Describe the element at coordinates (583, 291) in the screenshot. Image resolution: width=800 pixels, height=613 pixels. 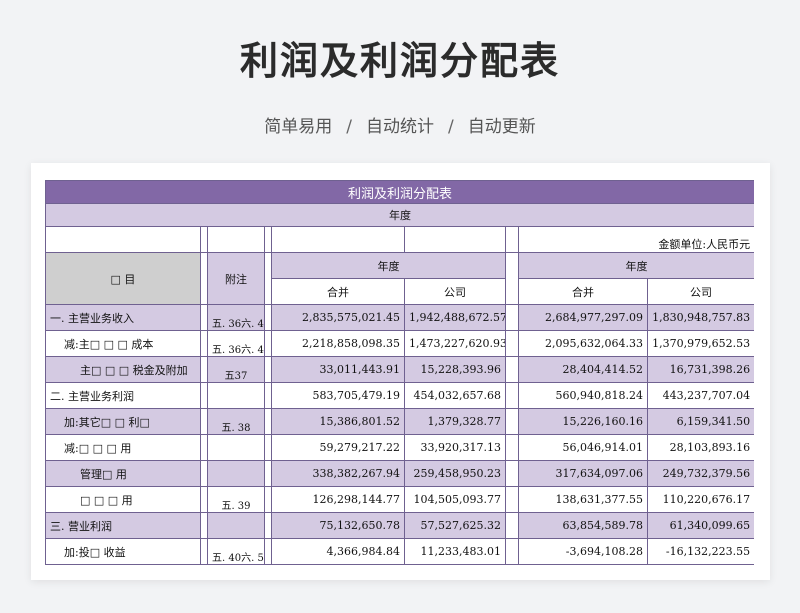
I see `header-merge-2: 合并` at that location.